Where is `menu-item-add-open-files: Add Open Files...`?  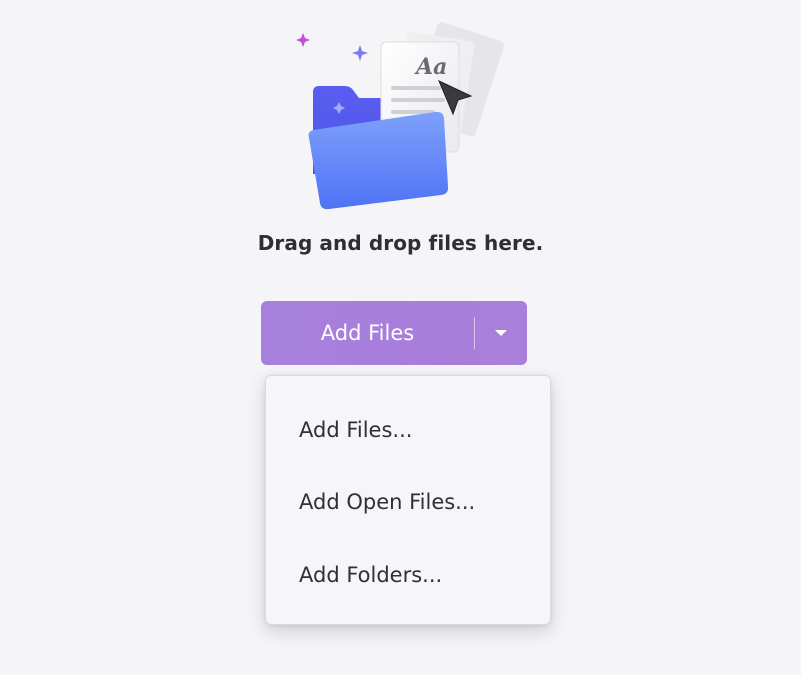 menu-item-add-open-files: Add Open Files... is located at coordinates (408, 502).